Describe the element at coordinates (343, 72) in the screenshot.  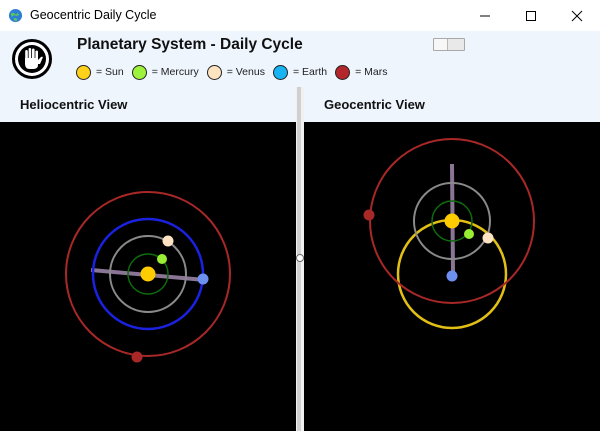
I see `mars-swatch` at that location.